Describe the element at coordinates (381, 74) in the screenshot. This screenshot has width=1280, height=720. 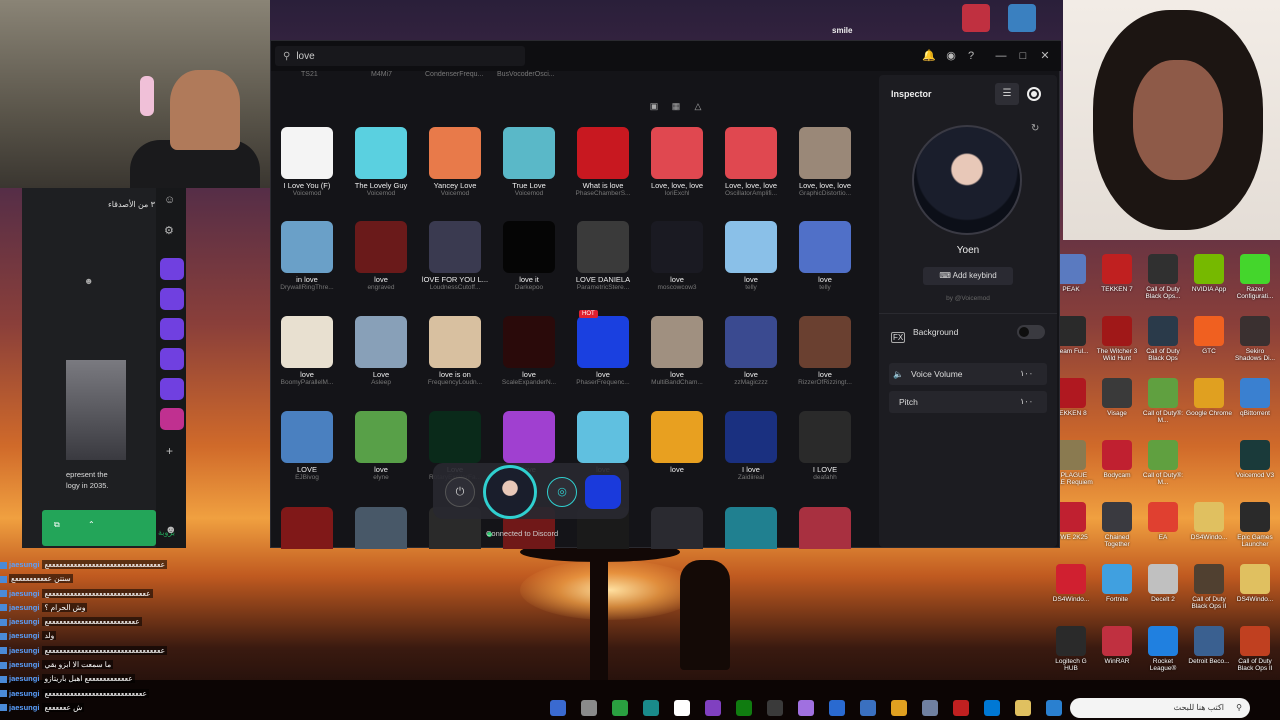
I see `category-label: M4Mi7` at that location.